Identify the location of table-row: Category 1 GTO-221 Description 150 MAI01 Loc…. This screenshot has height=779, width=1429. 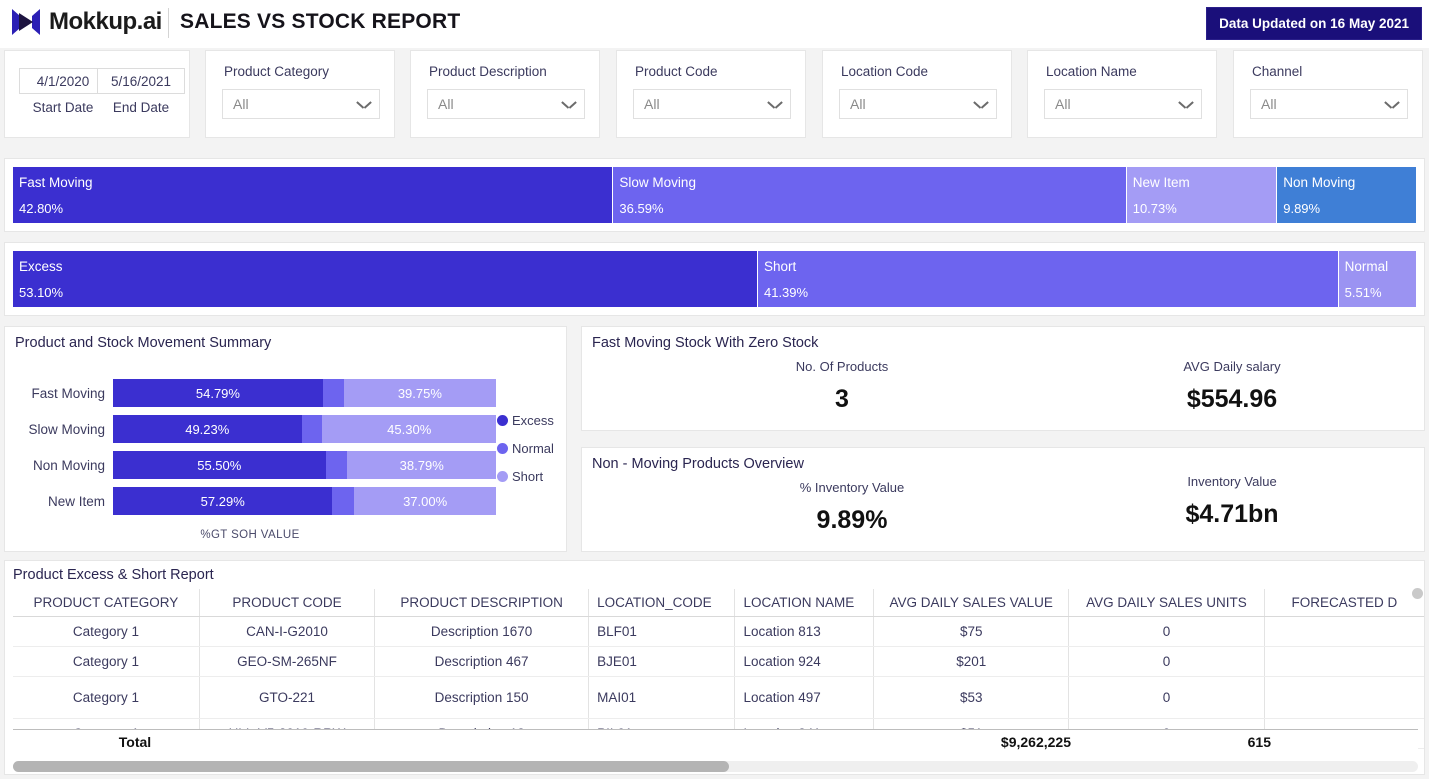
(718, 697).